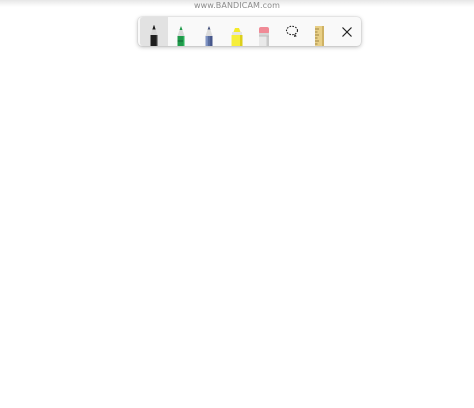 The image size is (474, 408). I want to click on eraser-icon, so click(264, 36).